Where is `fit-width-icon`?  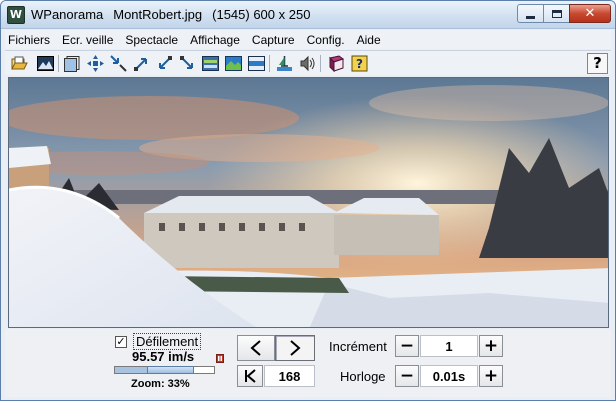 fit-width-icon is located at coordinates (256, 63).